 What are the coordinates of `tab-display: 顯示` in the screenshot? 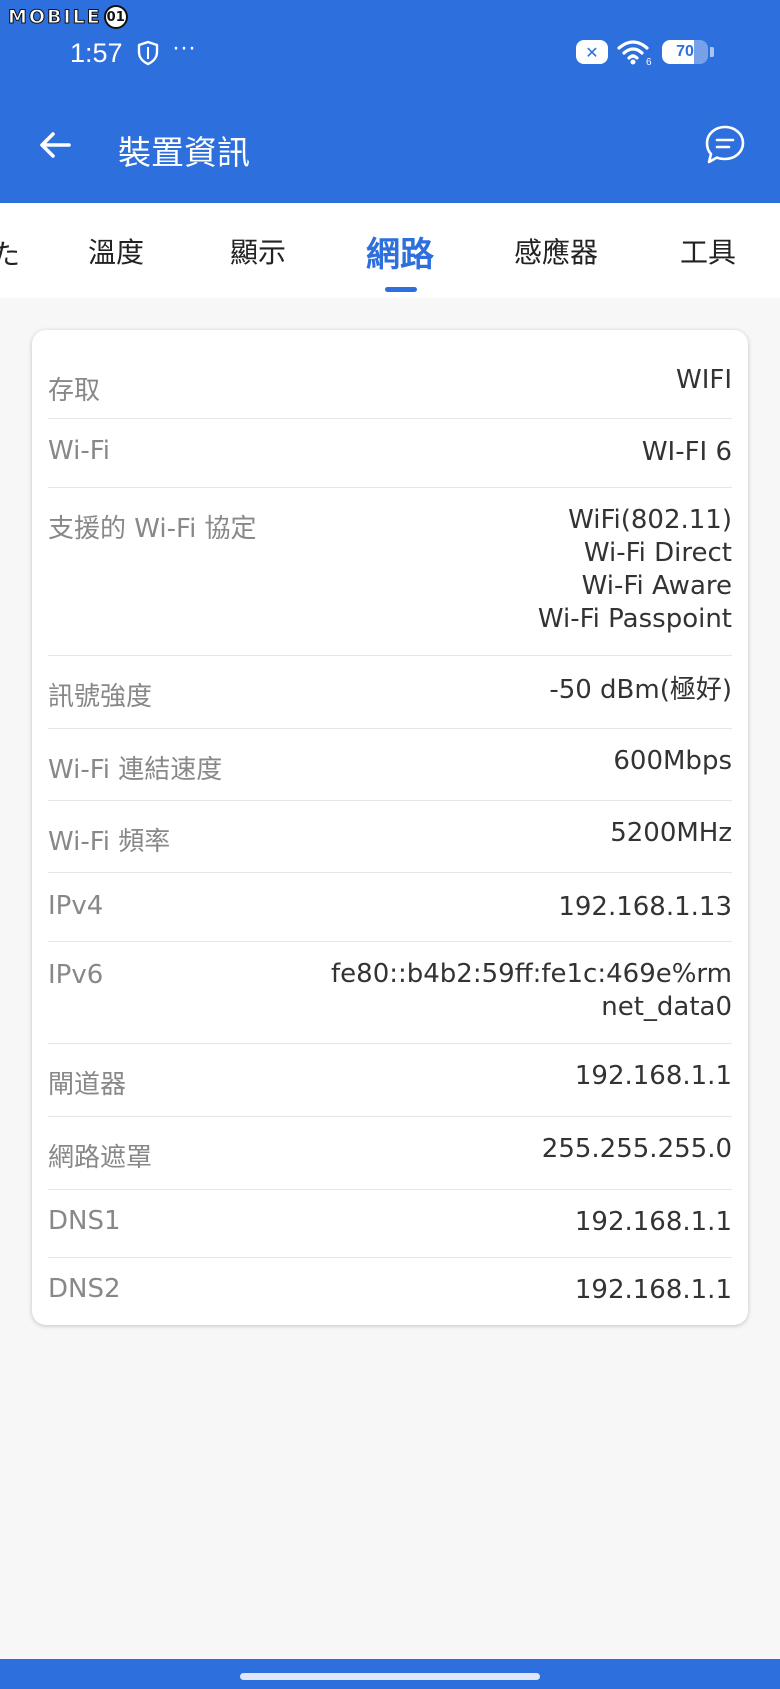 It's located at (258, 251).